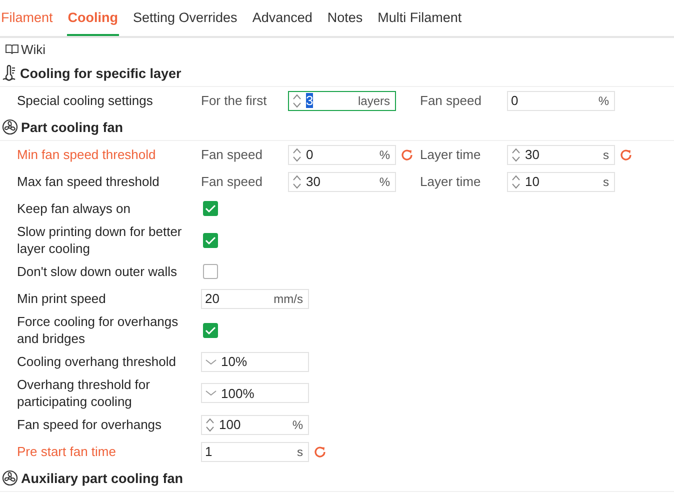 The width and height of the screenshot is (674, 500). I want to click on section-title: Auxiliary part cooling fan, so click(102, 478).